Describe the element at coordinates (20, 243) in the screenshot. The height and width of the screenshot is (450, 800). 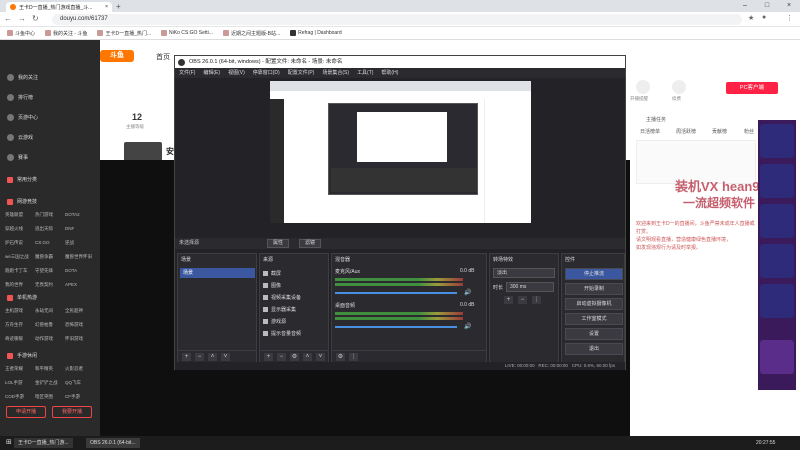
I see `category-link: 炉石传说` at that location.